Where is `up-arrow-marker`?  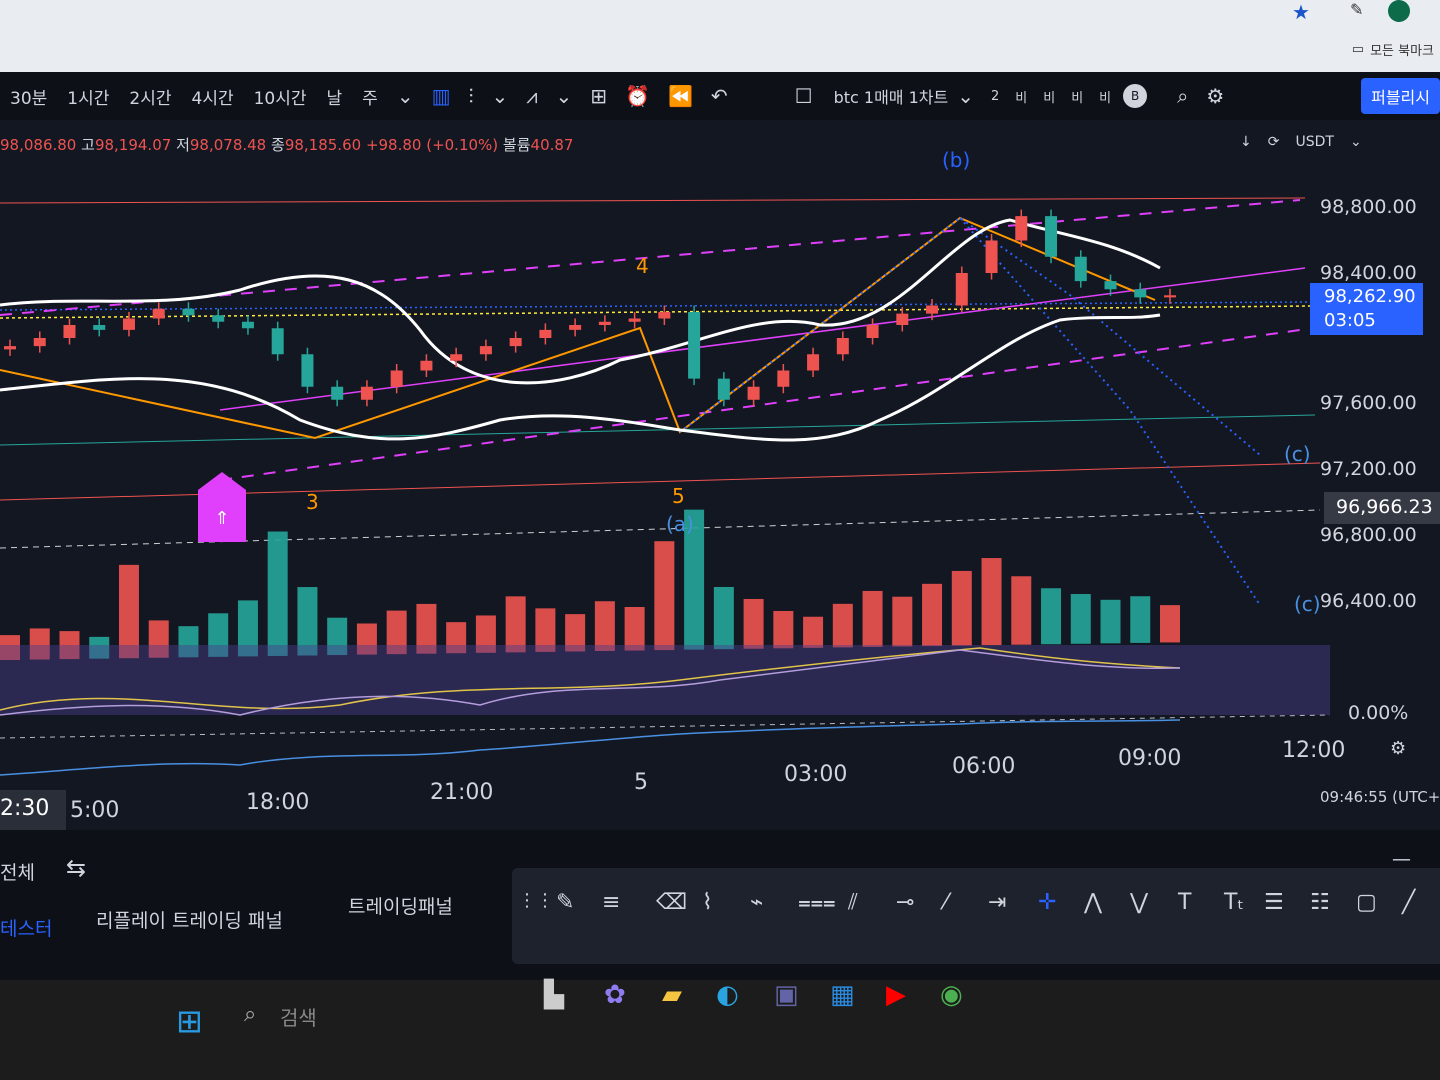
up-arrow-marker is located at coordinates (222, 507).